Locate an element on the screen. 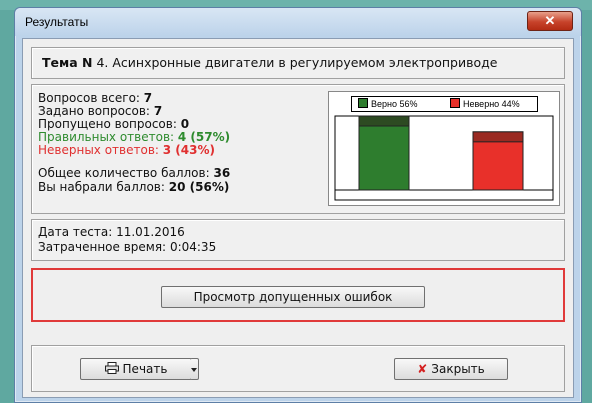 This screenshot has width=592, height=403. legend-correct: Верно 56% is located at coordinates (388, 104).